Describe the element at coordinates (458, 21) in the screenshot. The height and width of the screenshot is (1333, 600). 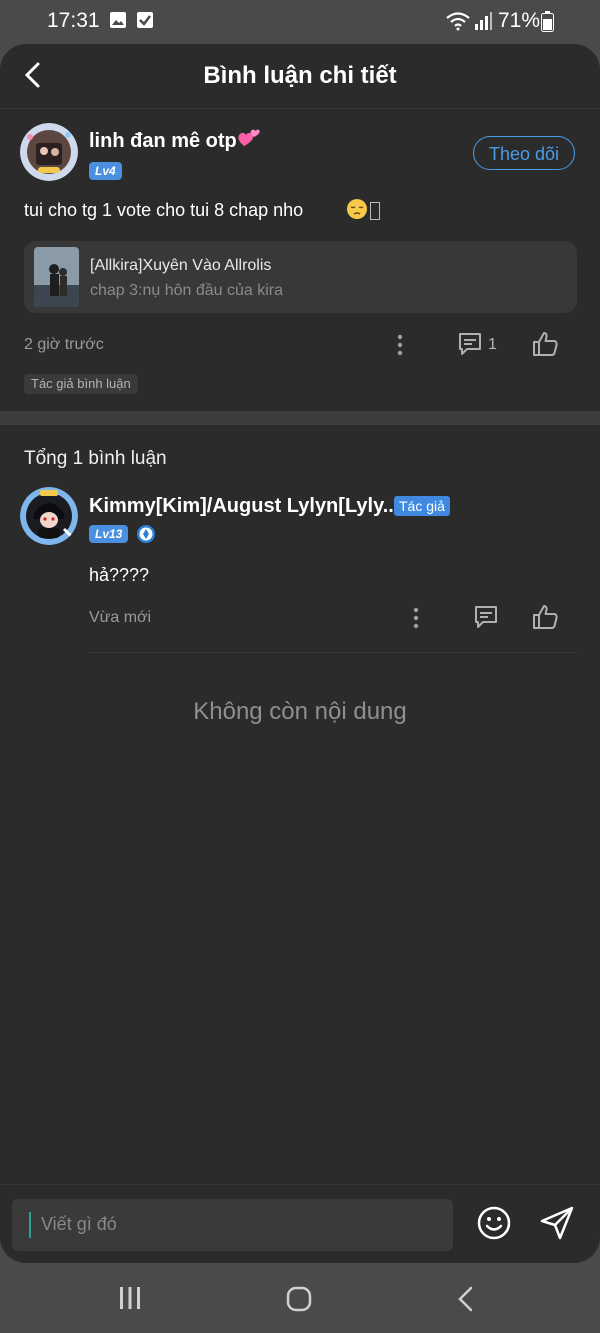
I see `wifi-icon` at that location.